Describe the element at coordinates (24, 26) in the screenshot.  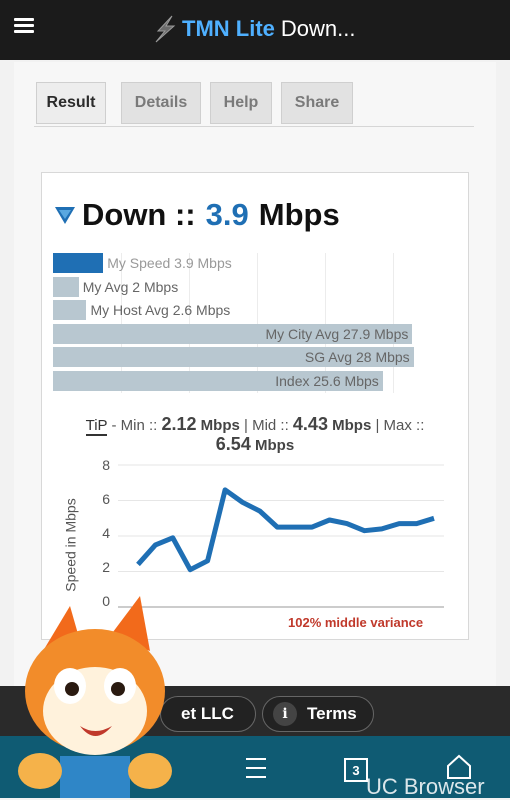
I see `hamburger-menu-icon` at that location.